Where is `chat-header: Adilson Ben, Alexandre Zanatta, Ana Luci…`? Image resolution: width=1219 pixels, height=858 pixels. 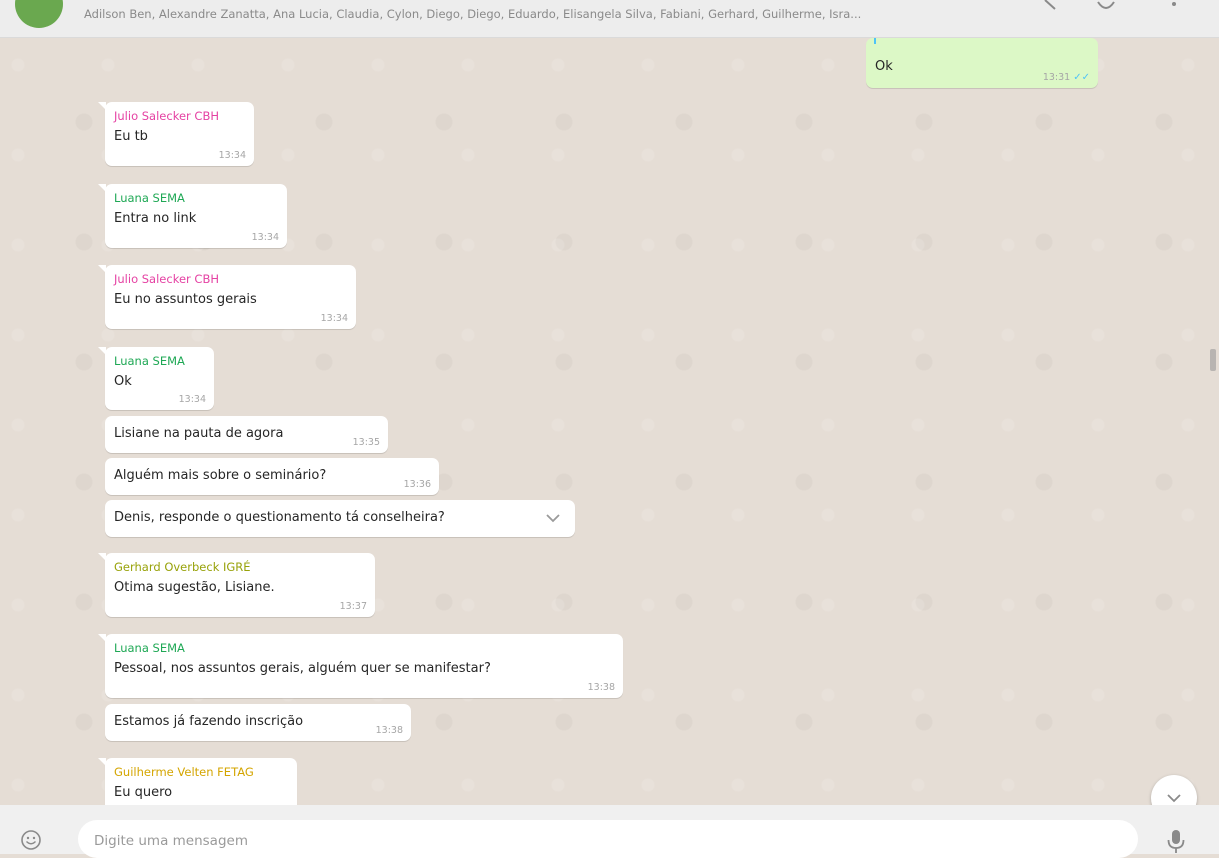
chat-header: Adilson Ben, Alexandre Zanatta, Ana Luci… is located at coordinates (609, 19).